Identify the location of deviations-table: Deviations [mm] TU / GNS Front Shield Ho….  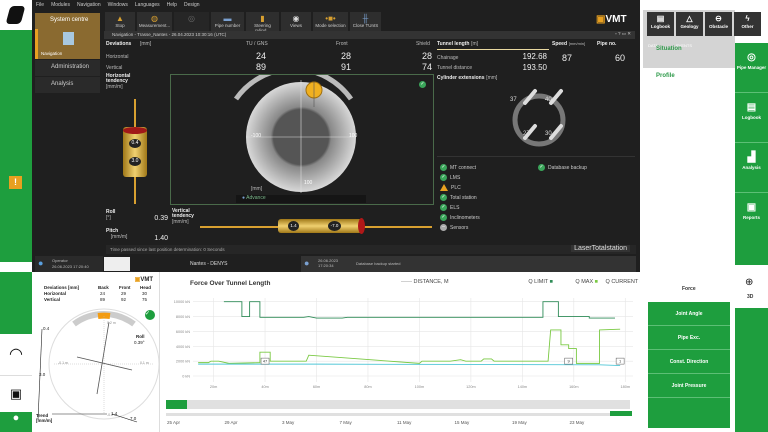
(271, 57).